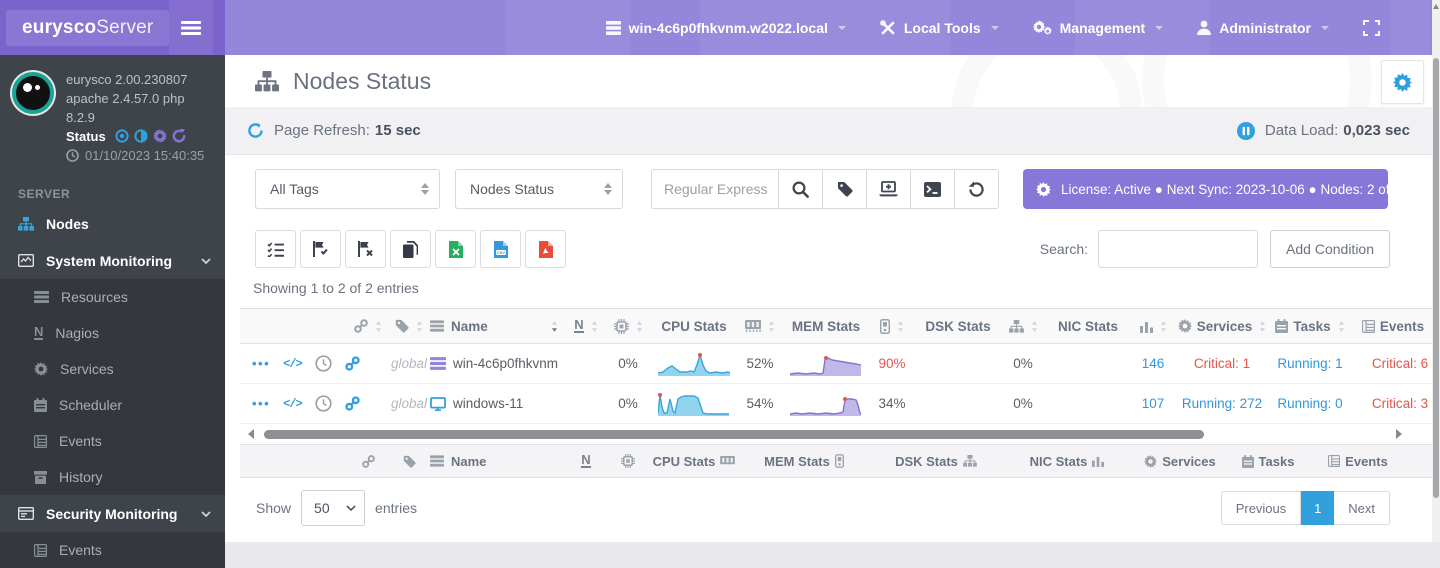 Image resolution: width=1440 pixels, height=568 pixels. What do you see at coordinates (1310, 403) in the screenshot?
I see `row-tasks-cell: Running: 0` at bounding box center [1310, 403].